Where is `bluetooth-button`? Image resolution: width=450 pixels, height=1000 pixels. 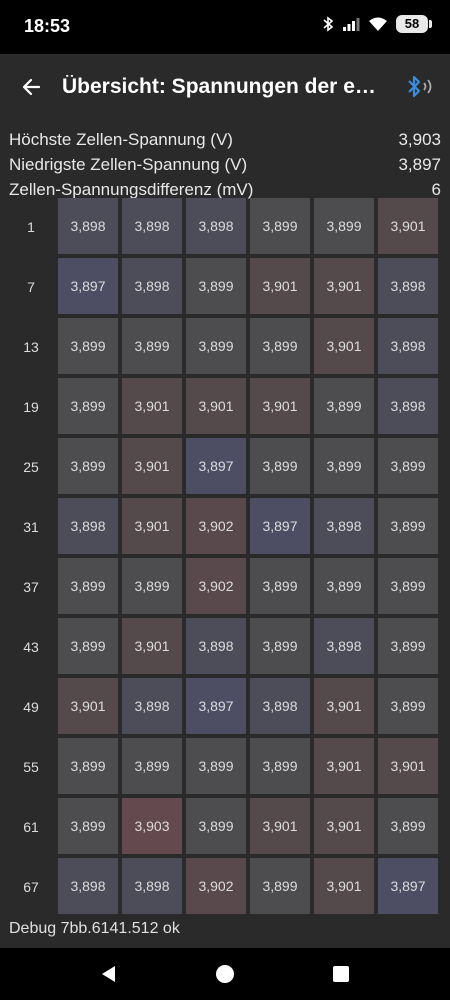 bluetooth-button is located at coordinates (420, 87).